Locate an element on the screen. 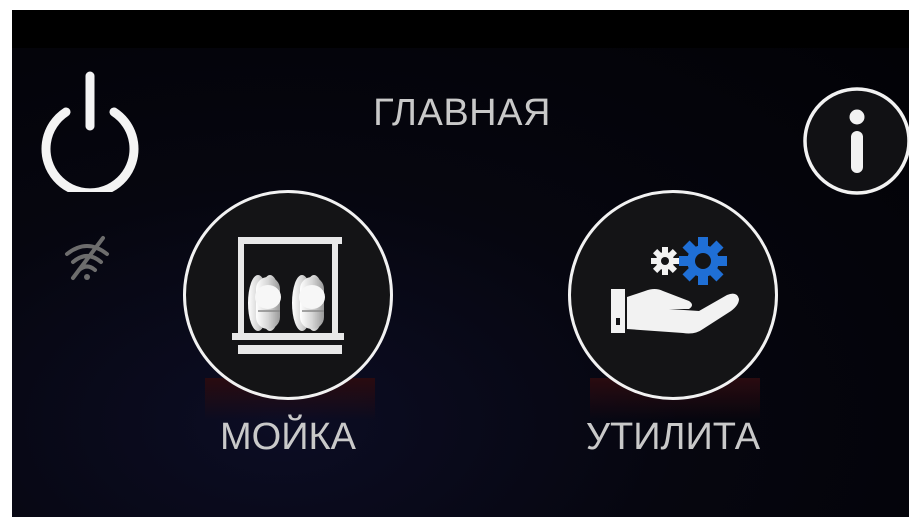 The image size is (921, 527). wash-button is located at coordinates (288, 295).